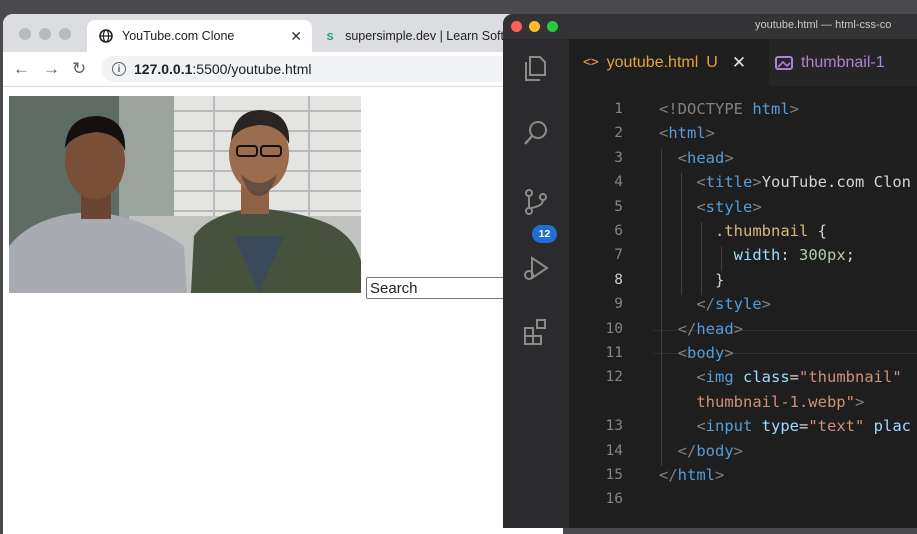  I want to click on line-number: 8, so click(618, 279).